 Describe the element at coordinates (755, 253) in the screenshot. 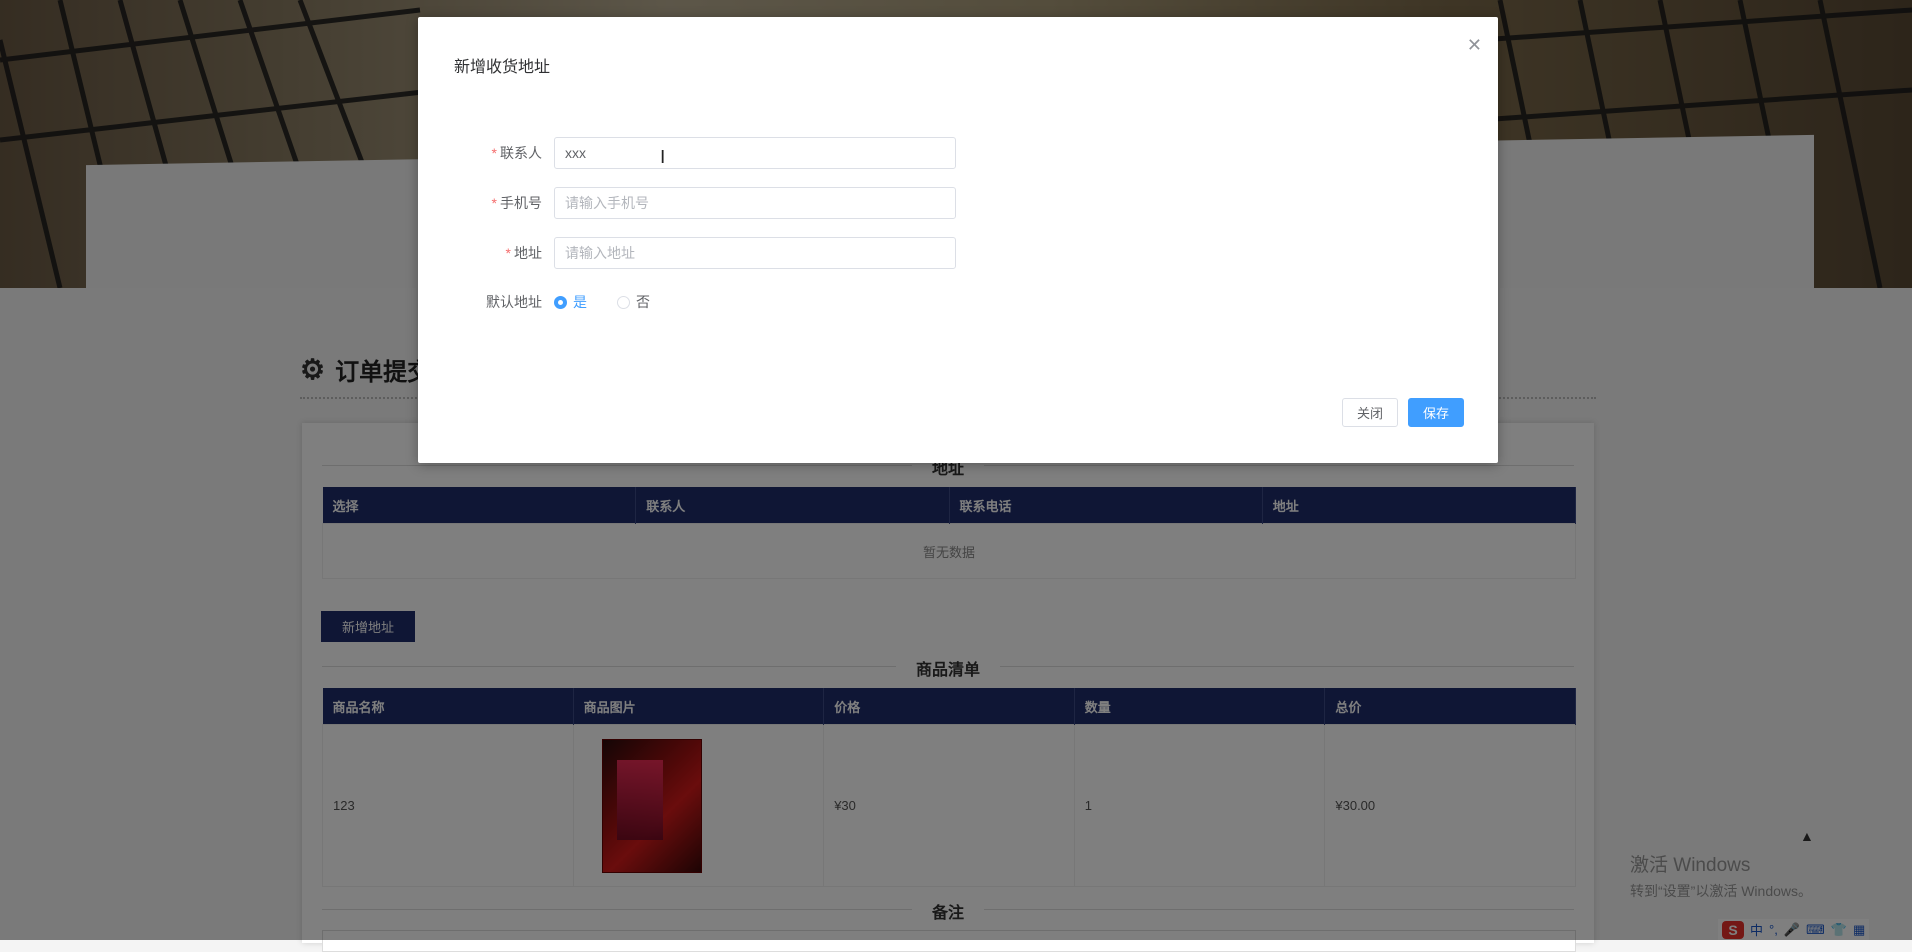

I see `address-input` at that location.